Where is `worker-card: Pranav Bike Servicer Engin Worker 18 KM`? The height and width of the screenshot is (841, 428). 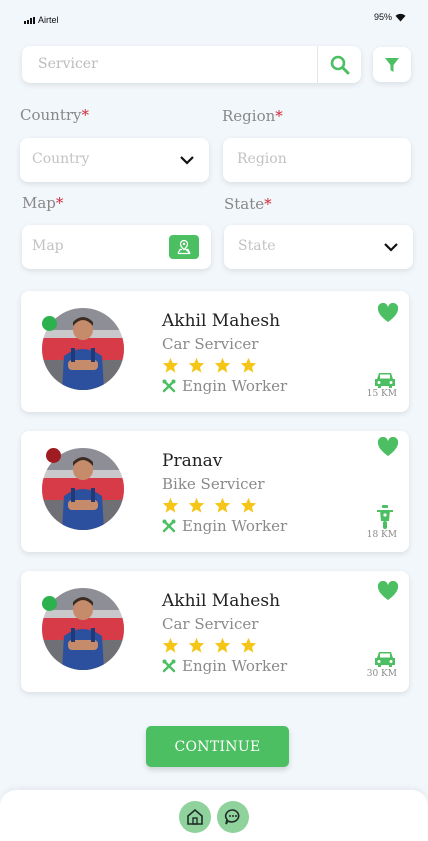
worker-card: Pranav Bike Servicer Engin Worker 18 KM is located at coordinates (215, 491).